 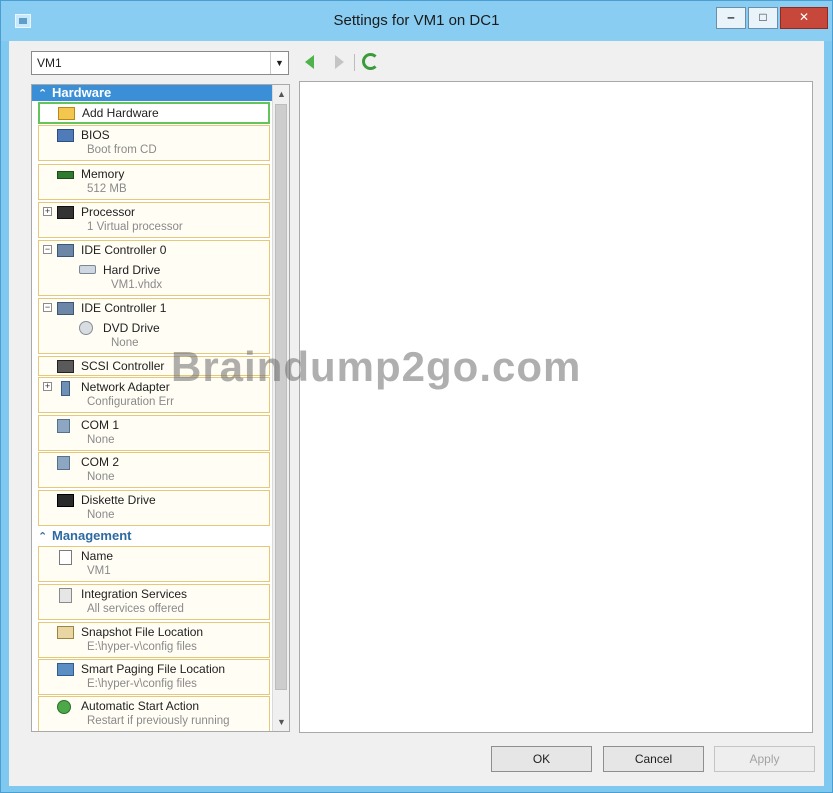 What do you see at coordinates (154, 182) in the screenshot?
I see `tree-item-memory: Memory 512 MB` at bounding box center [154, 182].